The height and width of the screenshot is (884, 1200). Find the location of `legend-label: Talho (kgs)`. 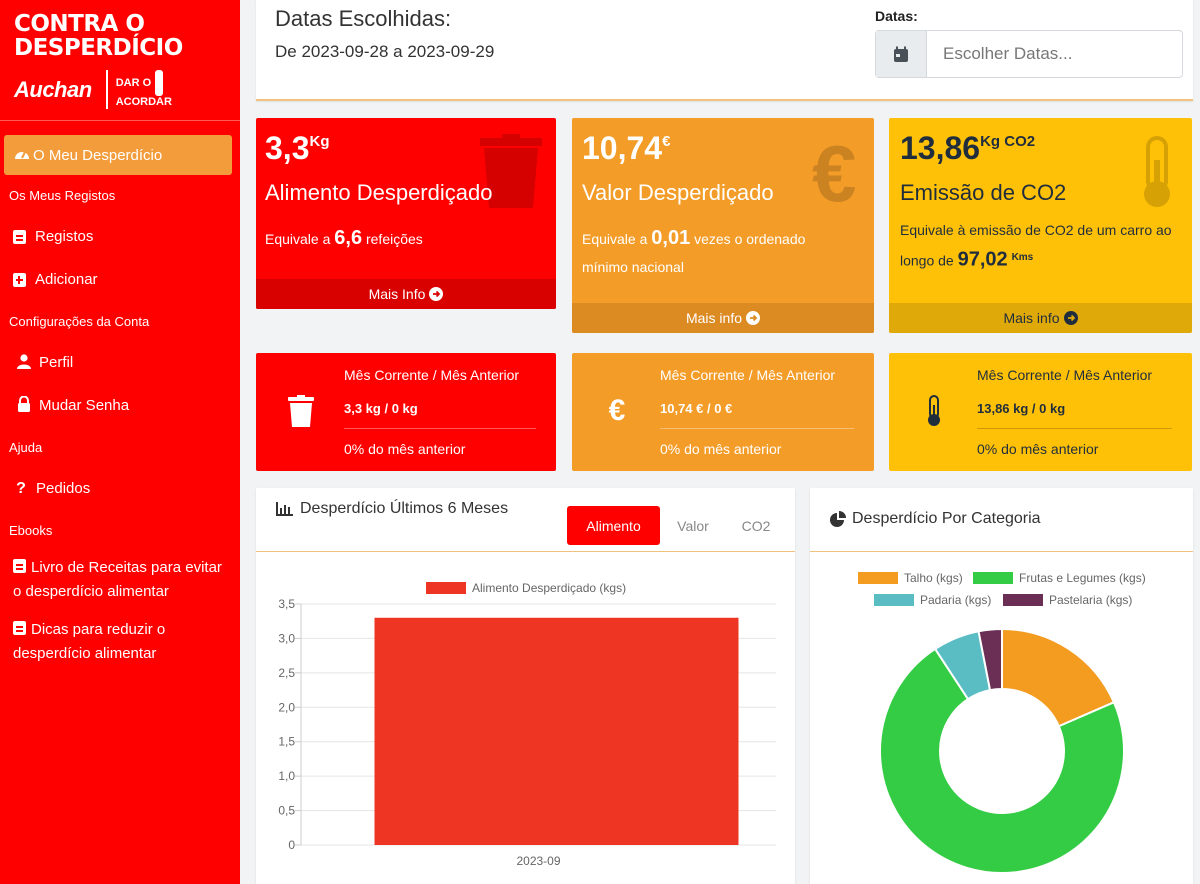

legend-label: Talho (kgs) is located at coordinates (933, 578).